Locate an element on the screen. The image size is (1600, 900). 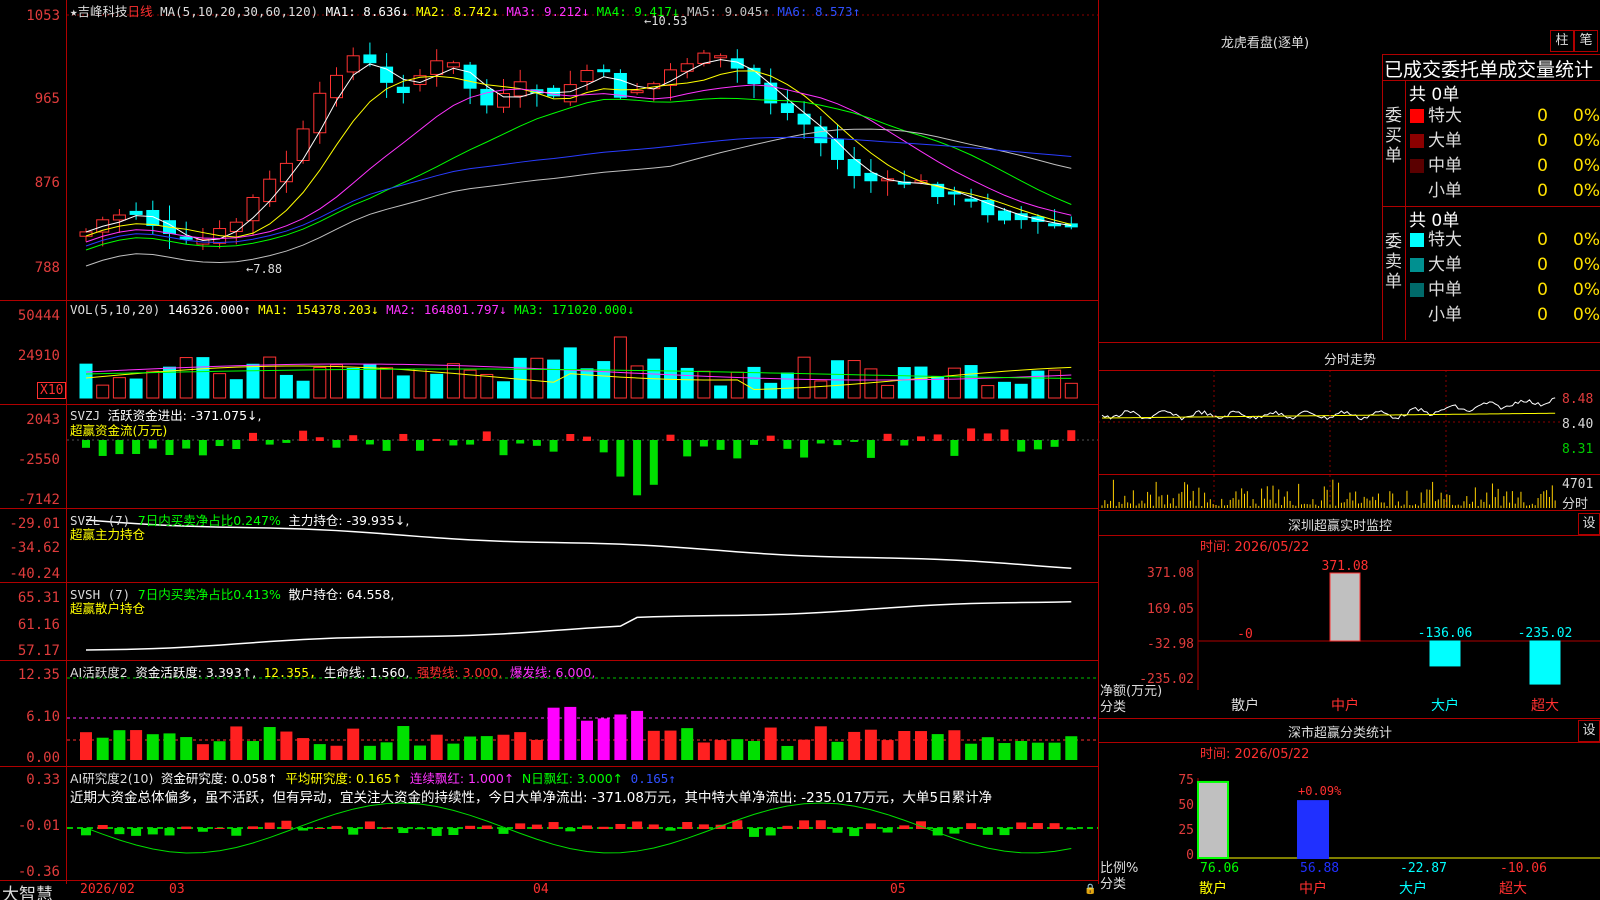
star-icon: ★ is located at coordinates (74, 11).